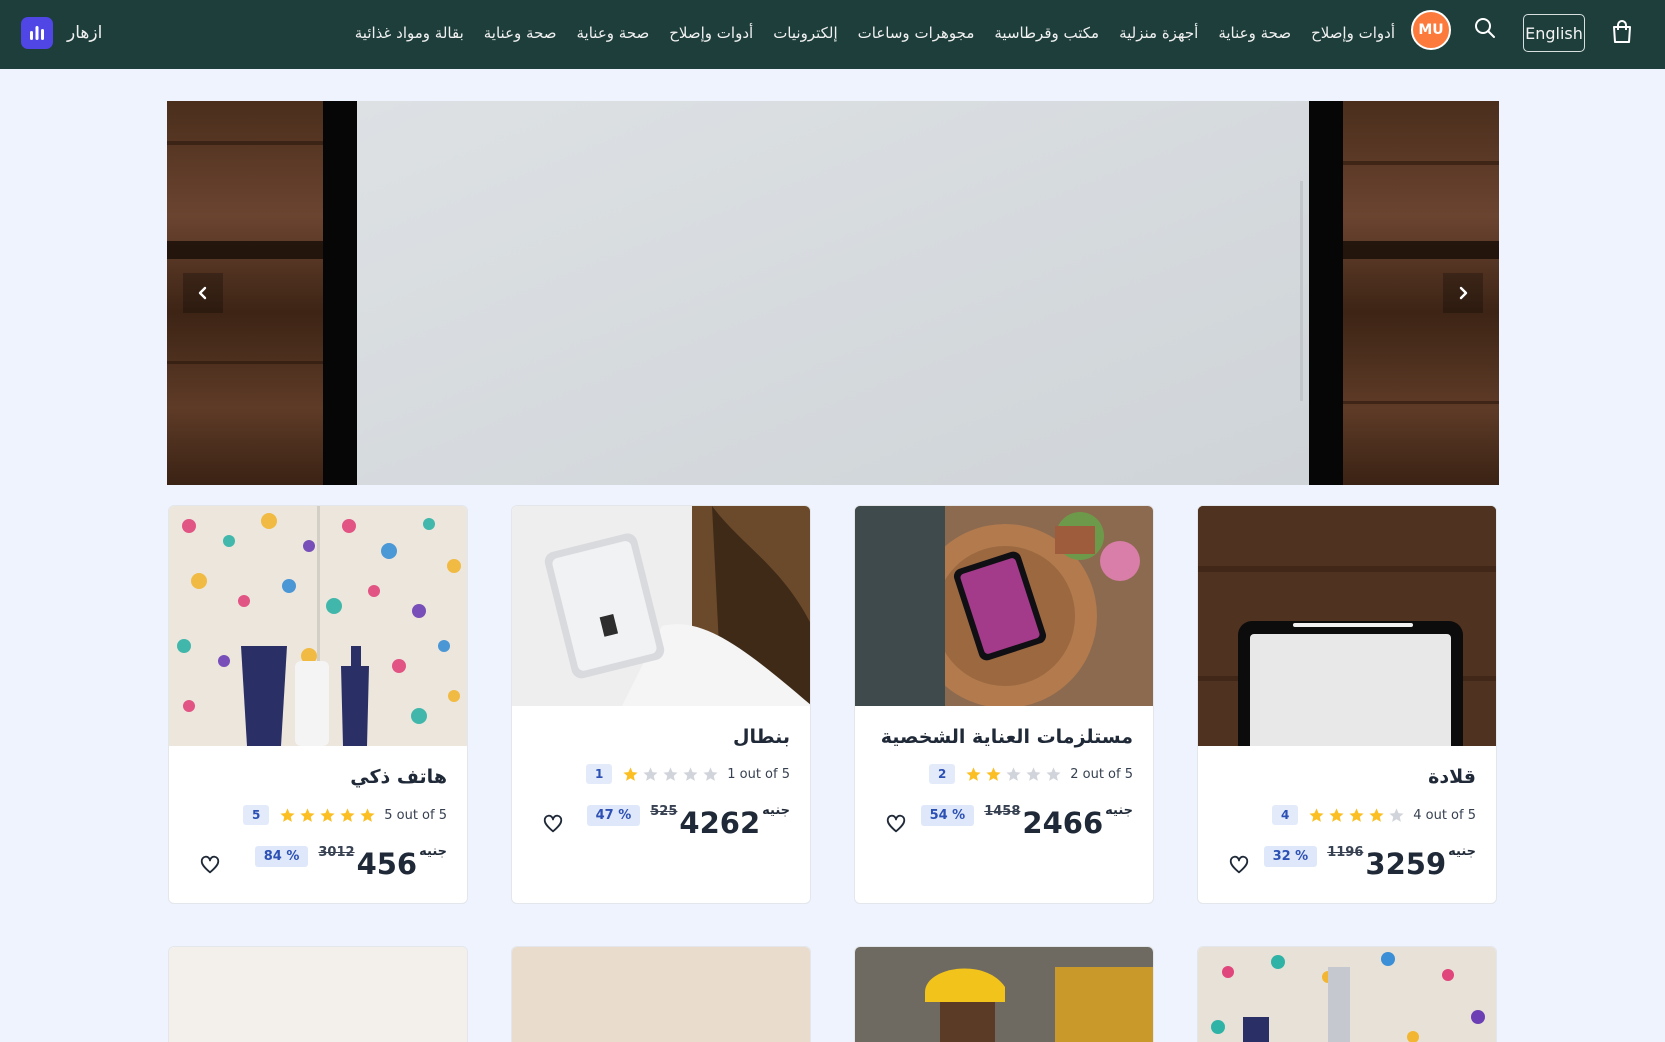 This screenshot has width=1665, height=1042. Describe the element at coordinates (613, 815) in the screenshot. I see `discount-badge: 47 %` at that location.